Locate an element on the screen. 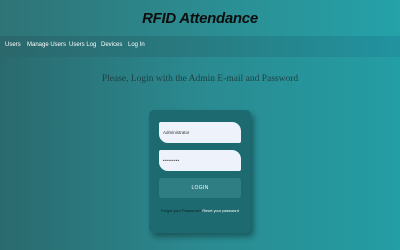 The height and width of the screenshot is (250, 400). email-field is located at coordinates (200, 132).